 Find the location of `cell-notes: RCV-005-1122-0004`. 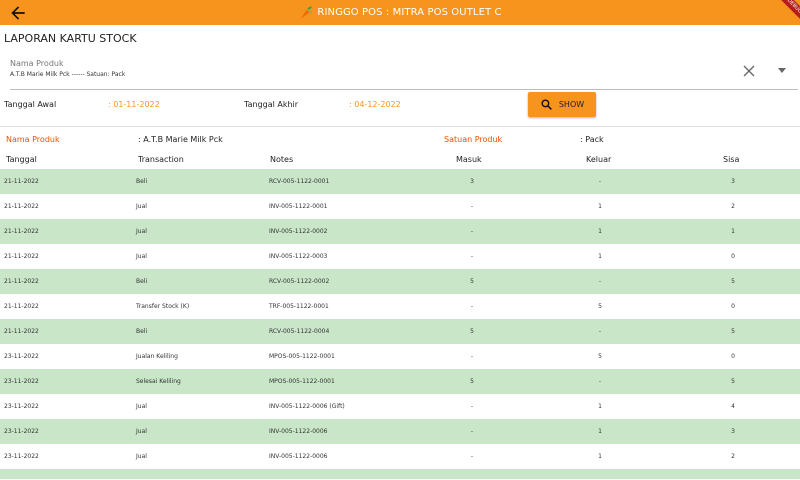

cell-notes: RCV-005-1122-0004 is located at coordinates (299, 331).